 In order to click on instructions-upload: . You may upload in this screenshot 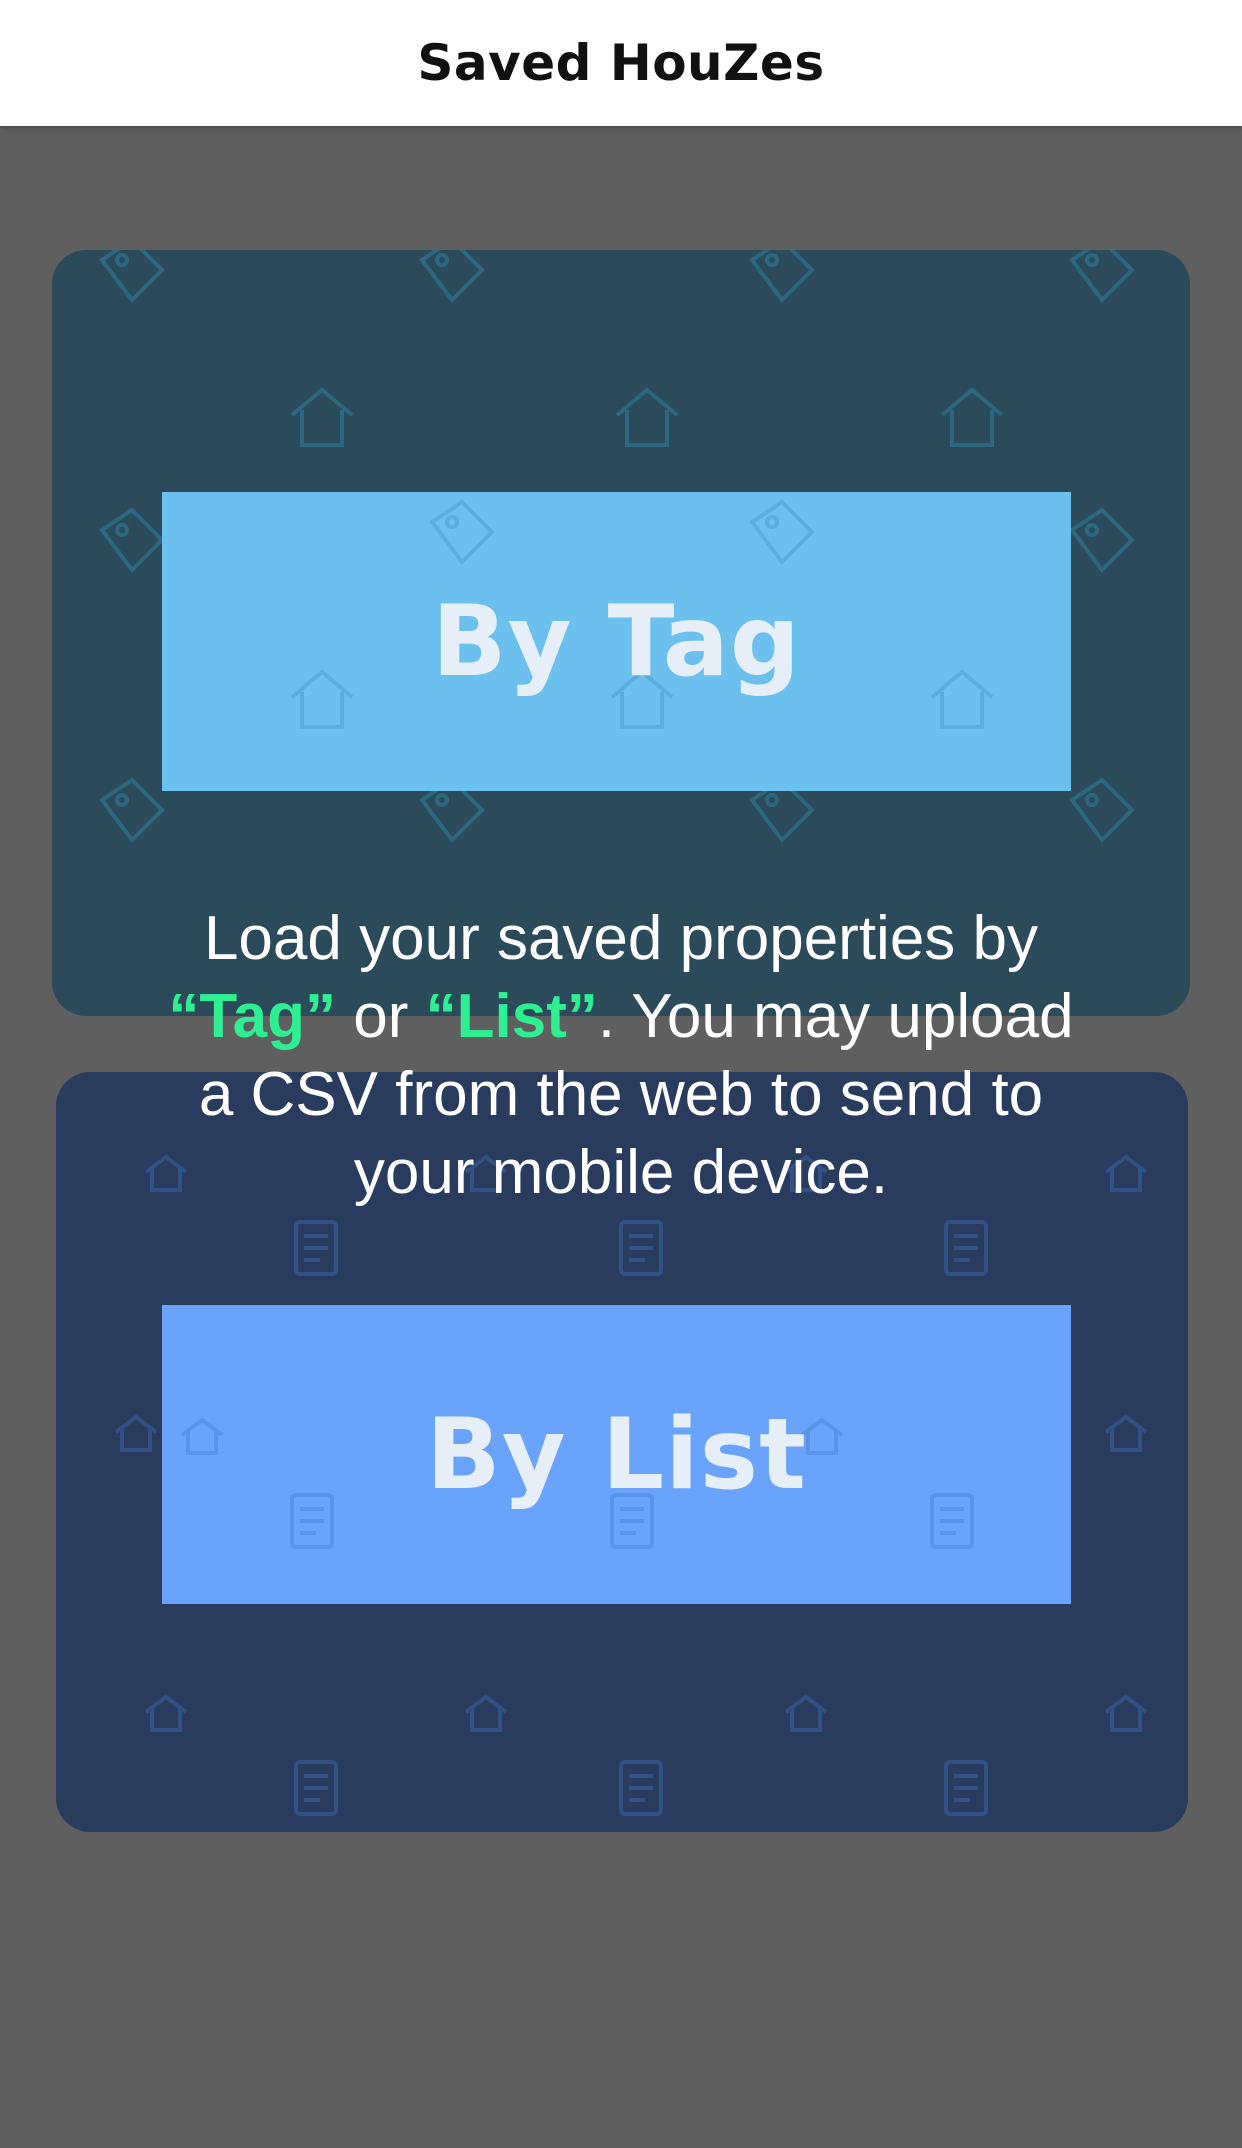, I will do `click(835, 1016)`.